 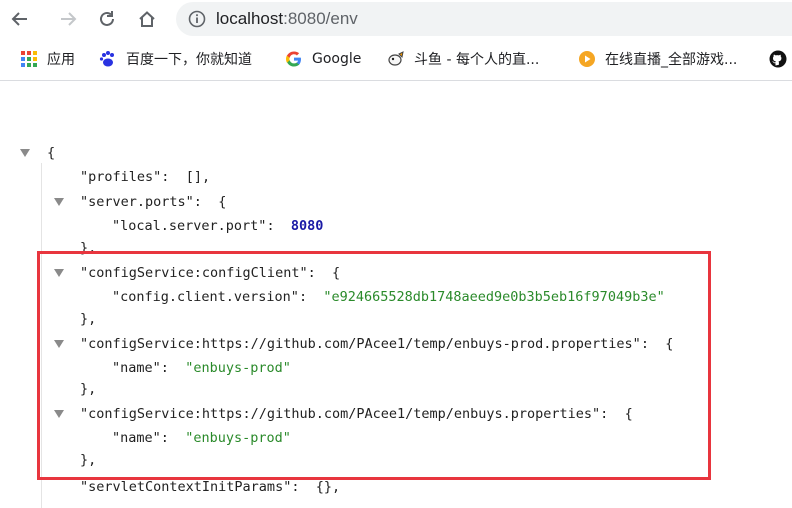 What do you see at coordinates (293, 59) in the screenshot?
I see `google-g-icon` at bounding box center [293, 59].